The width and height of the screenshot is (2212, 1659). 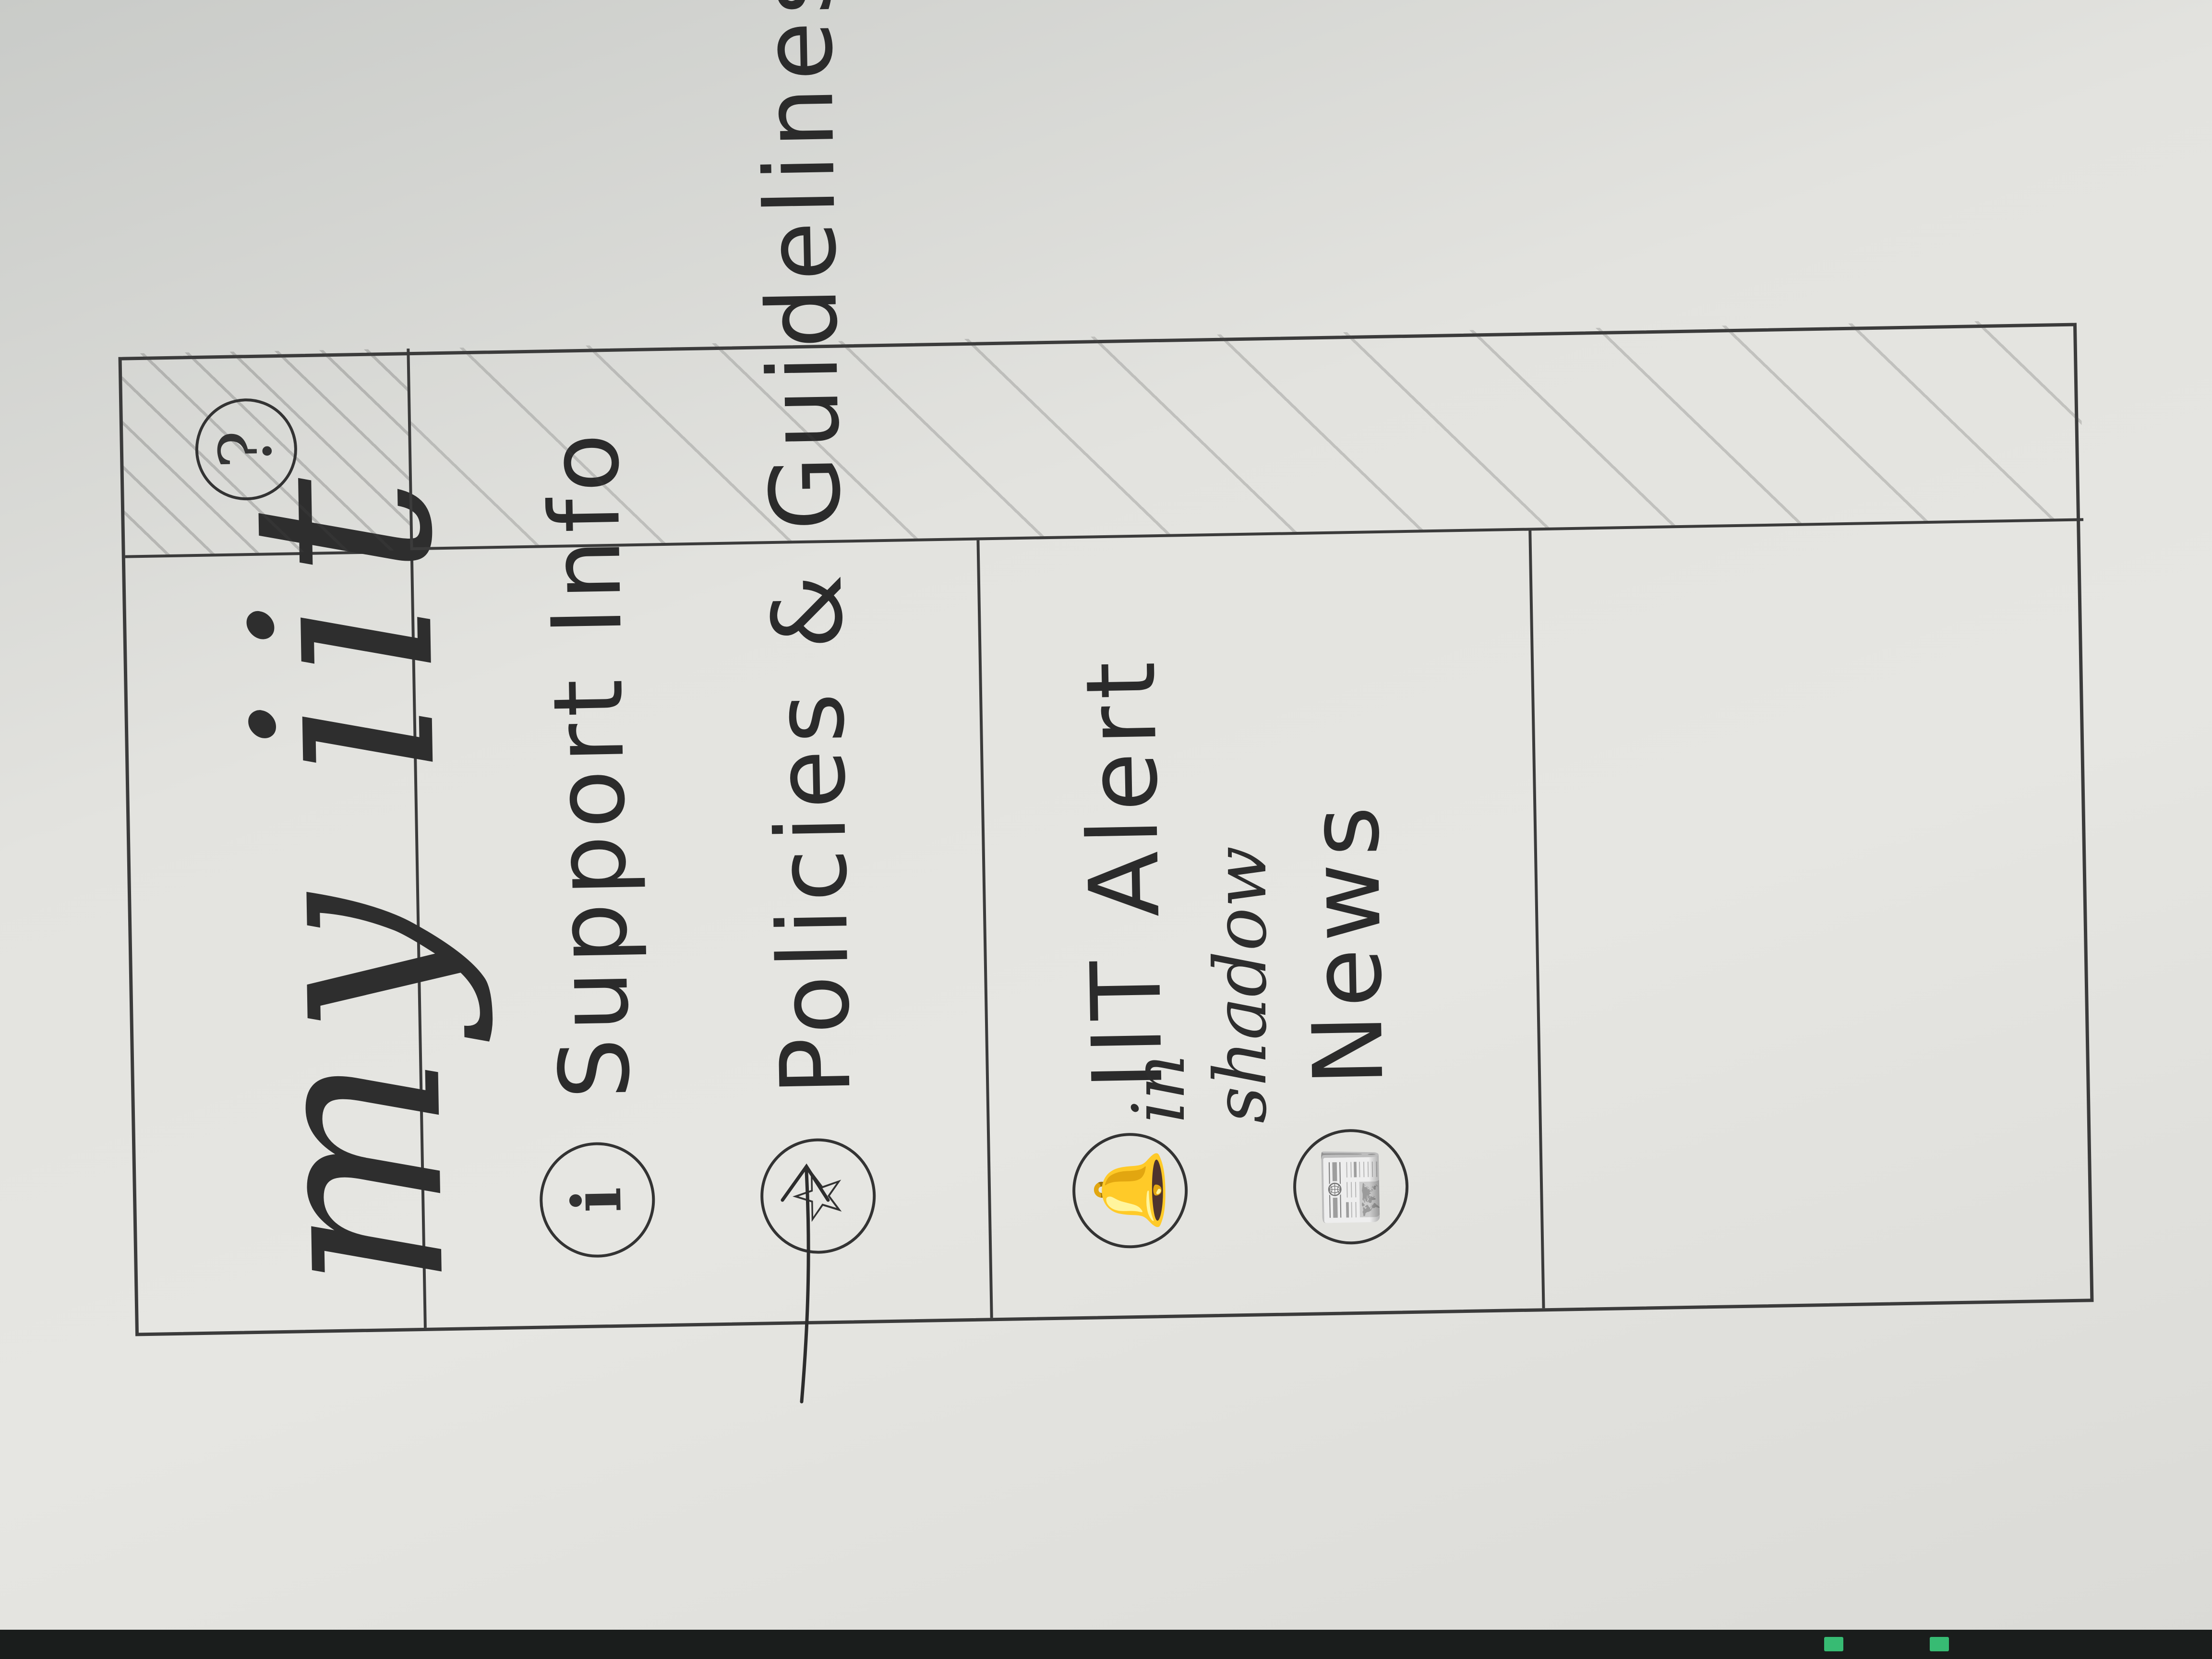 I want to click on app-header: my iit, so click(x=313, y=895).